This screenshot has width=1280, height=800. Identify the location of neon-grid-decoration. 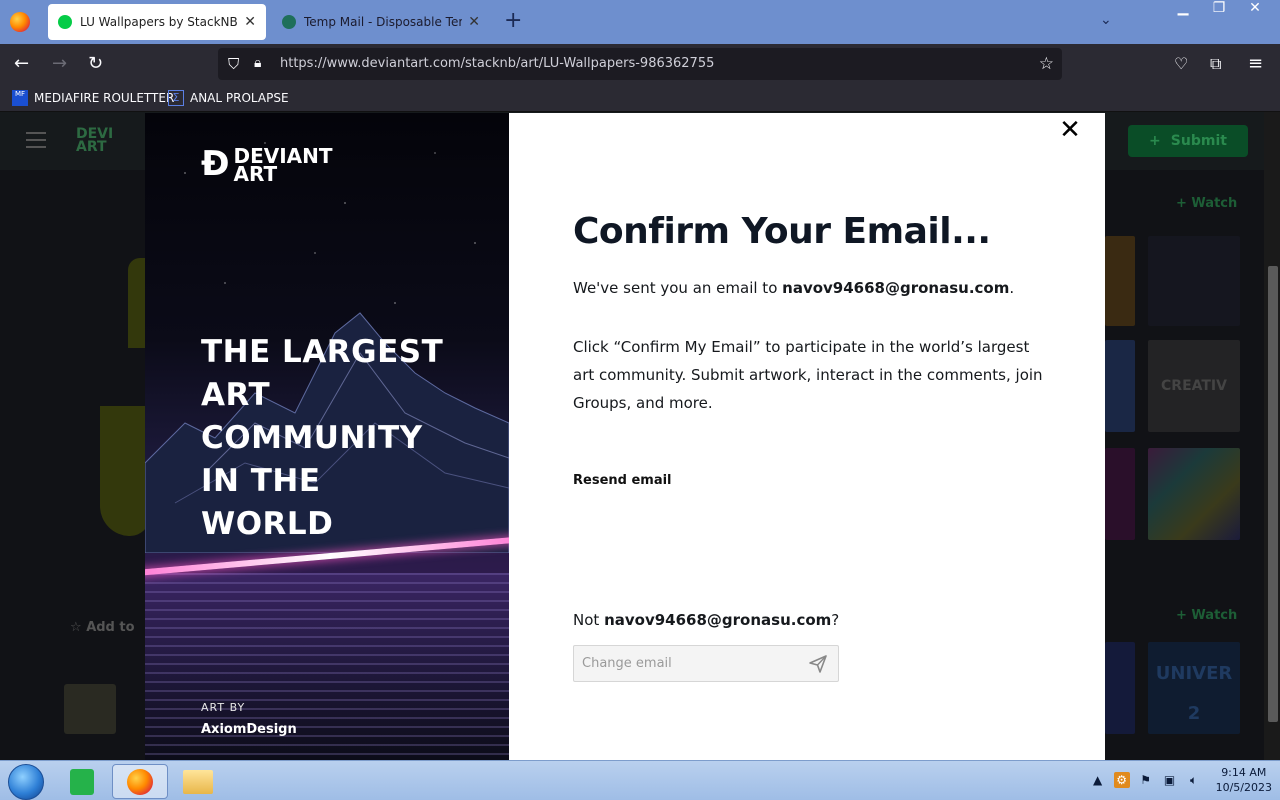
(327, 666).